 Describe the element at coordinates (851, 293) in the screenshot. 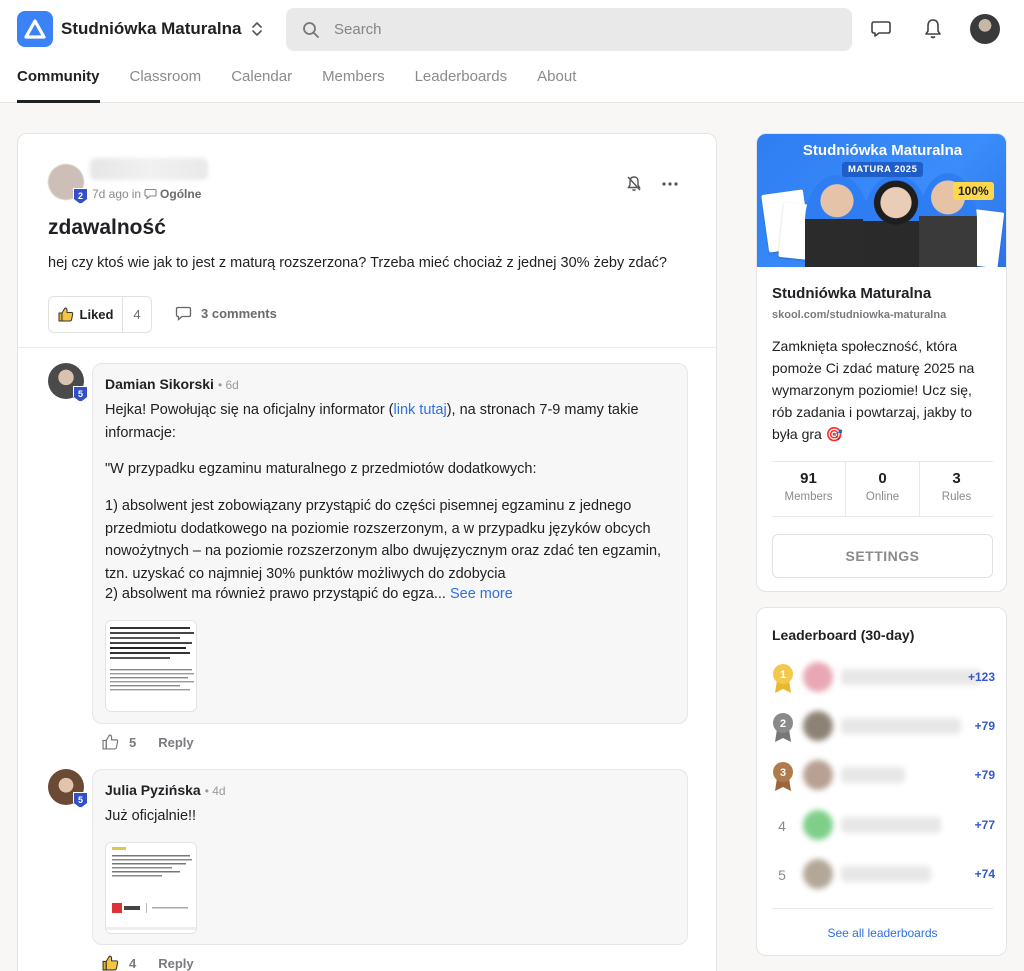

I see `group-name: Studniówka Maturalna` at that location.